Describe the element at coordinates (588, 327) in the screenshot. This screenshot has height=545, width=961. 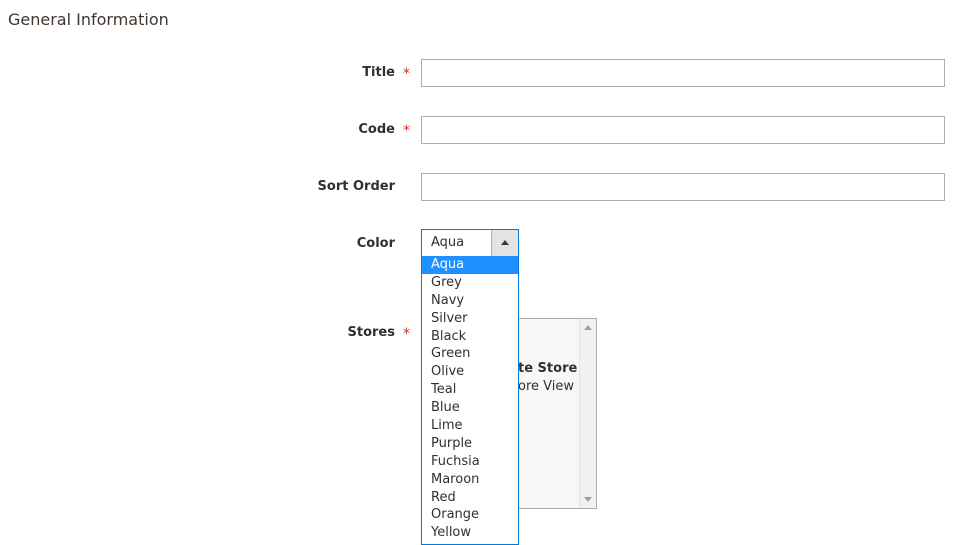
I see `scroll-up-icon` at that location.